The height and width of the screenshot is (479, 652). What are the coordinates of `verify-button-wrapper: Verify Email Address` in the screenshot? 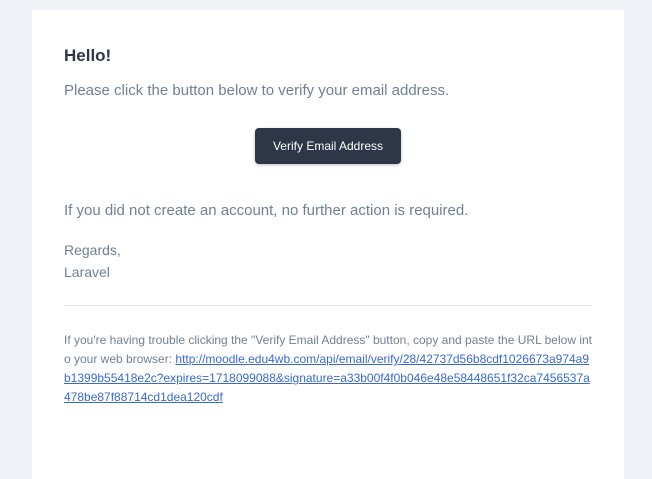 It's located at (328, 146).